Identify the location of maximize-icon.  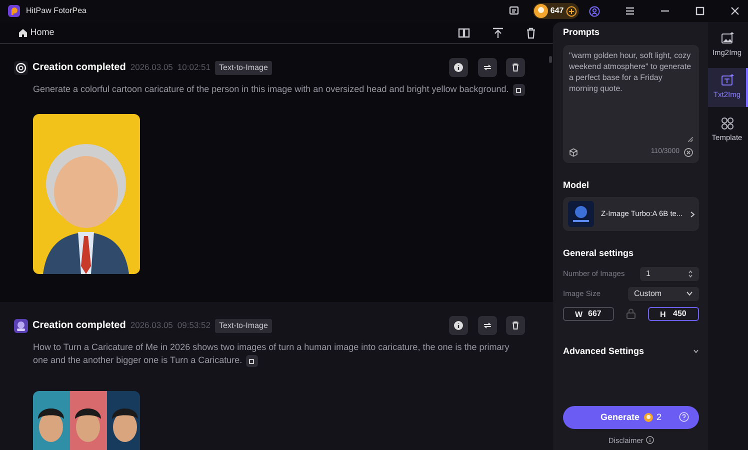
(700, 11).